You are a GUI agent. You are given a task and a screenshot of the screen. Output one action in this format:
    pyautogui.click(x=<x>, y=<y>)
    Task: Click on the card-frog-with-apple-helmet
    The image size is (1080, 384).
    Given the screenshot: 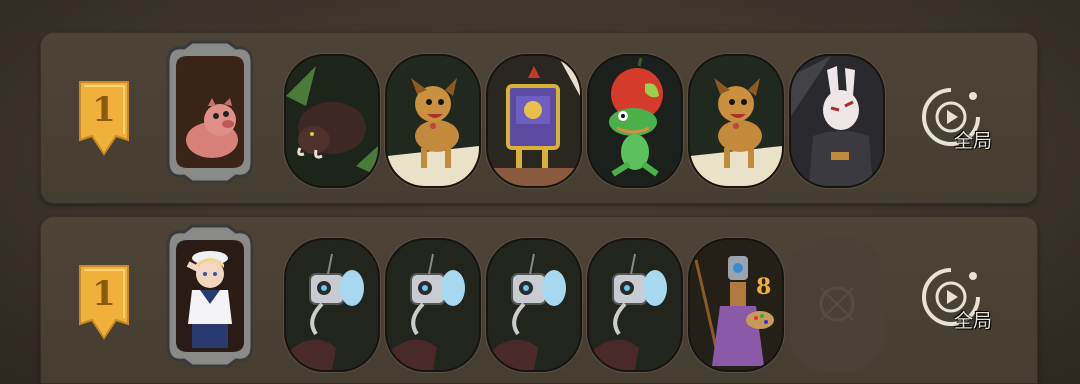 What is the action you would take?
    pyautogui.click(x=635, y=121)
    